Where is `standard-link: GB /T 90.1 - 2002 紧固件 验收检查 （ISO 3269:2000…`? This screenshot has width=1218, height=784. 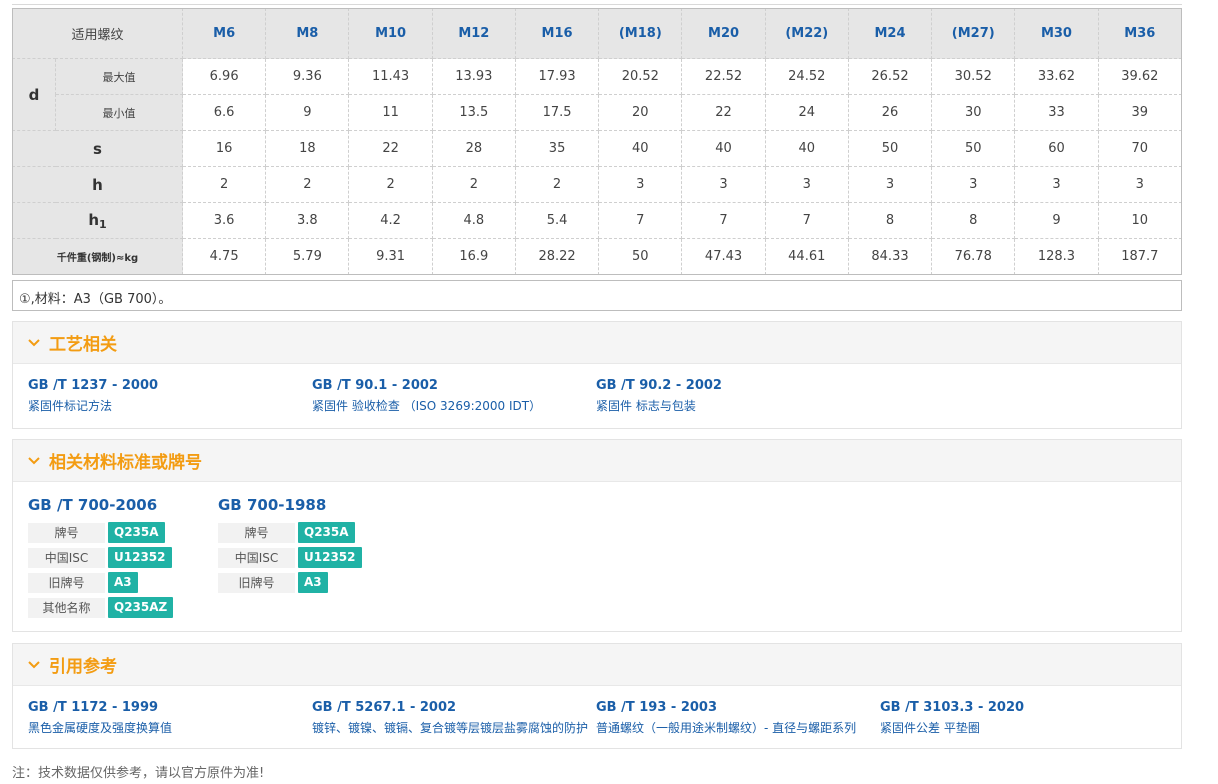
standard-link: GB /T 90.1 - 2002 紧固件 验收检查 （ISO 3269:2000… is located at coordinates (457, 396).